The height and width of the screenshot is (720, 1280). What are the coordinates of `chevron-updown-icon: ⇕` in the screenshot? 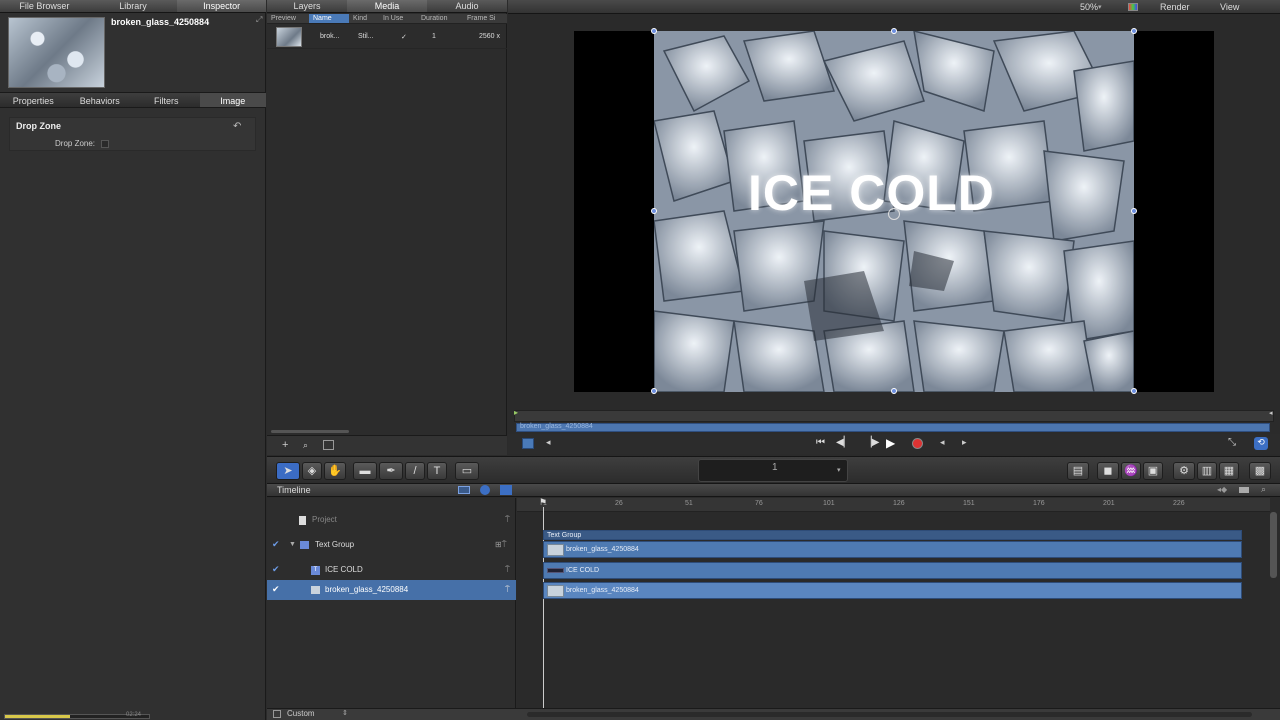 It's located at (345, 713).